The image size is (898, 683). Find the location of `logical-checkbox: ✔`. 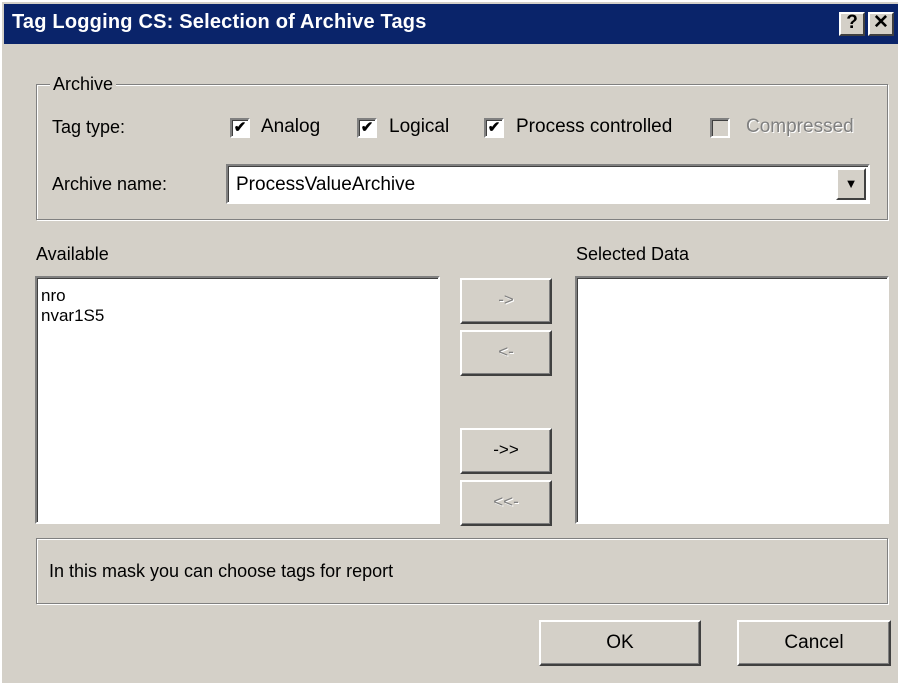

logical-checkbox: ✔ is located at coordinates (367, 128).